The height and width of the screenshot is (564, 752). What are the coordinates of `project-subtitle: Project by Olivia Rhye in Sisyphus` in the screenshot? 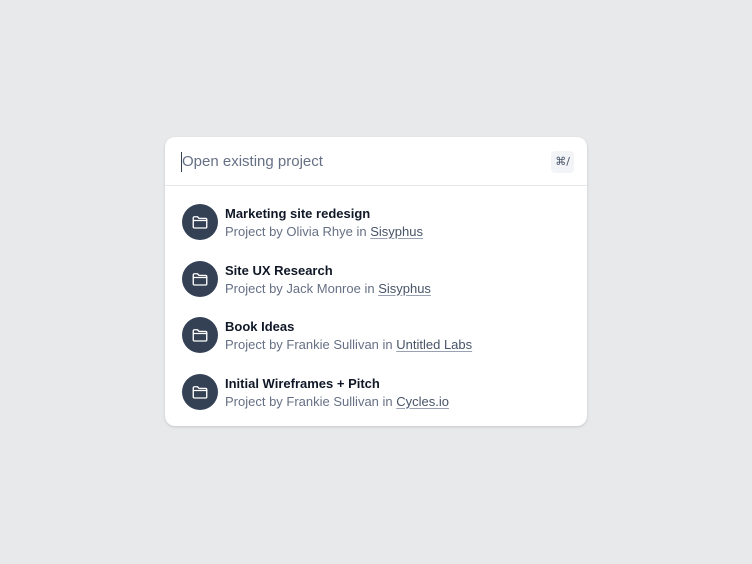 It's located at (324, 231).